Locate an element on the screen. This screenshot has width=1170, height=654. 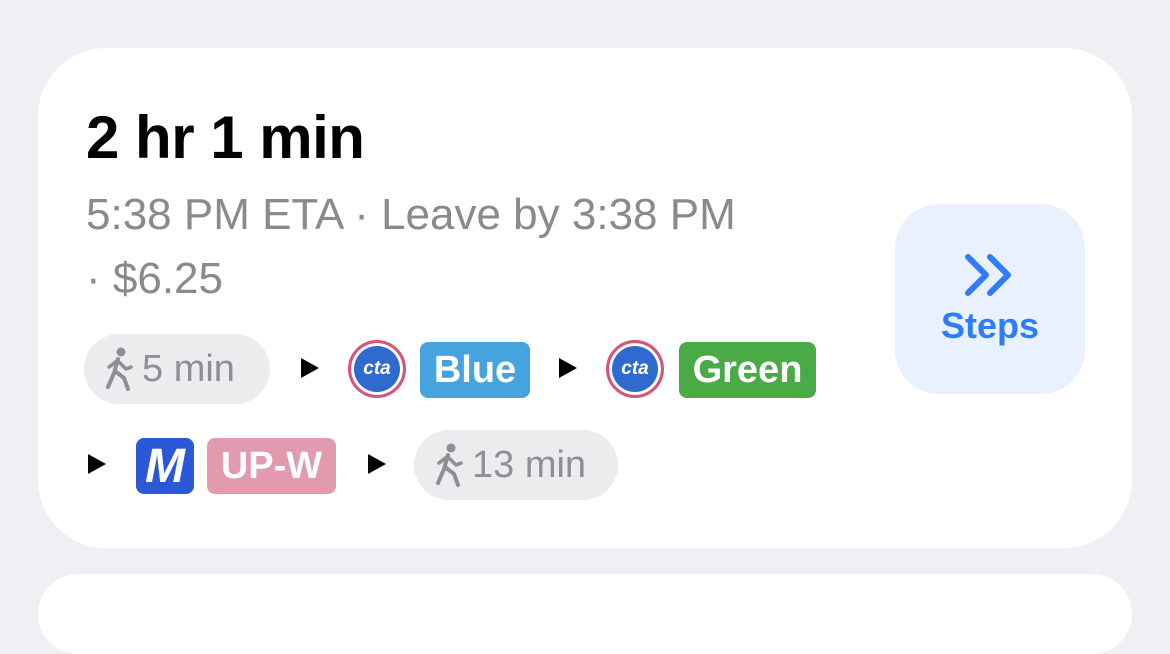
green-line-label: Green is located at coordinates (747, 369).